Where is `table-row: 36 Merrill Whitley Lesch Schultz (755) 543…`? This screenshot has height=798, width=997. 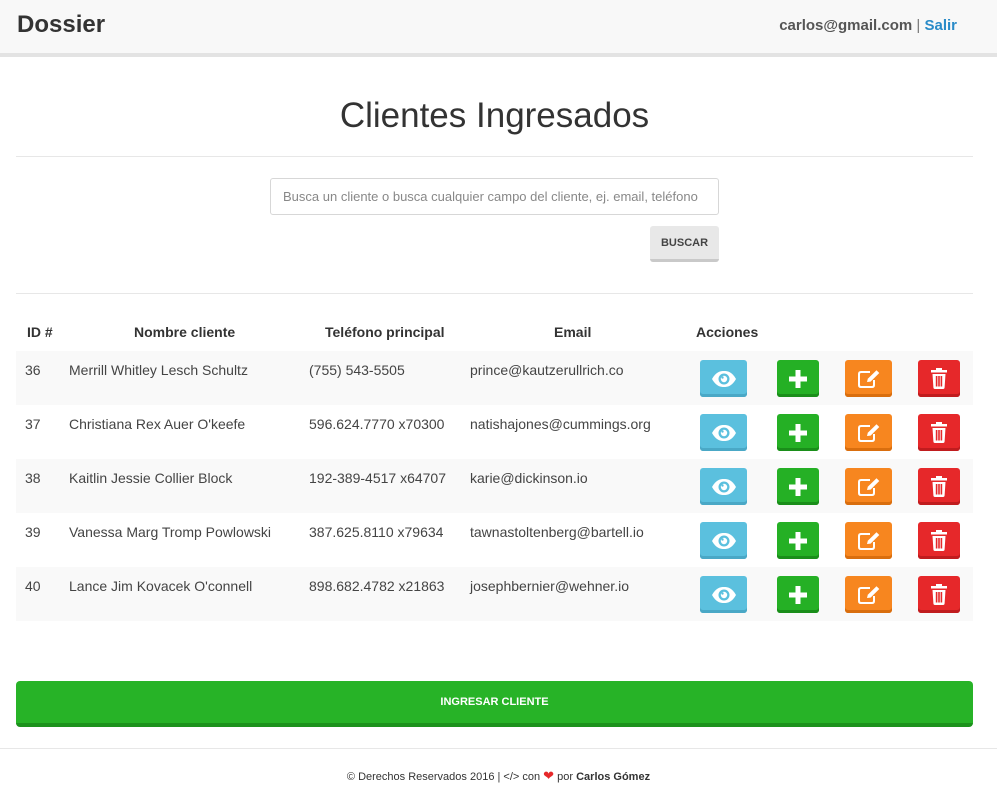
table-row: 36 Merrill Whitley Lesch Schultz (755) 543… is located at coordinates (494, 378).